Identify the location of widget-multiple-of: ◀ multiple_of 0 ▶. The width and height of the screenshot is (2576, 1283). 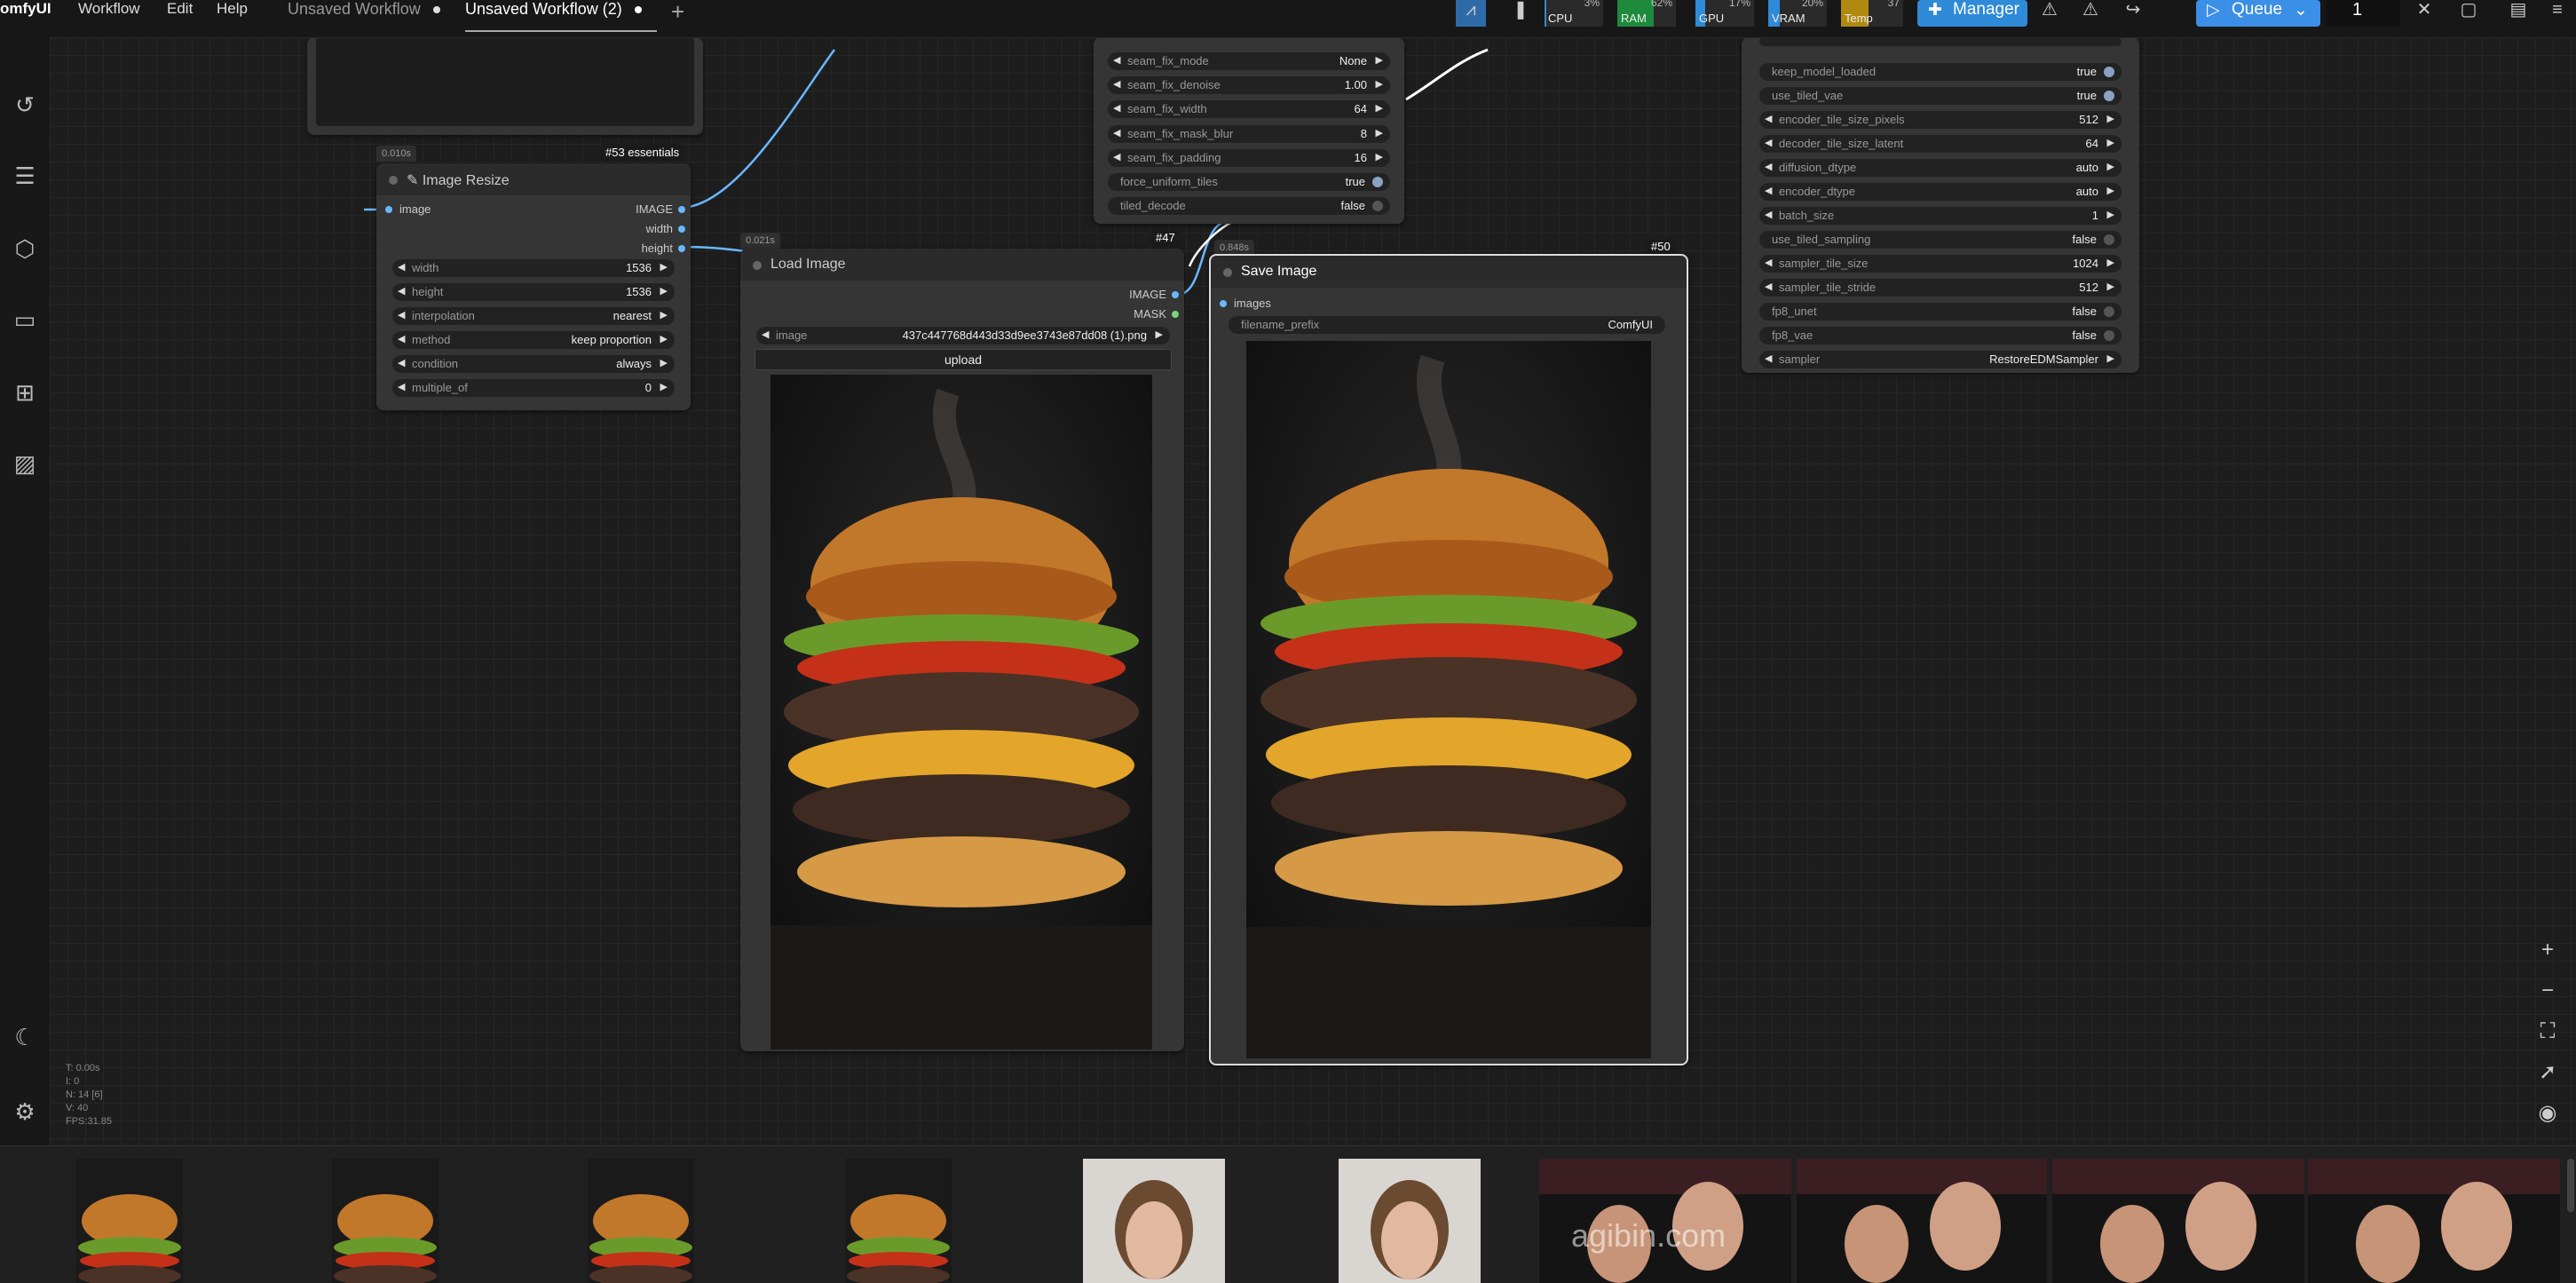
(533, 388).